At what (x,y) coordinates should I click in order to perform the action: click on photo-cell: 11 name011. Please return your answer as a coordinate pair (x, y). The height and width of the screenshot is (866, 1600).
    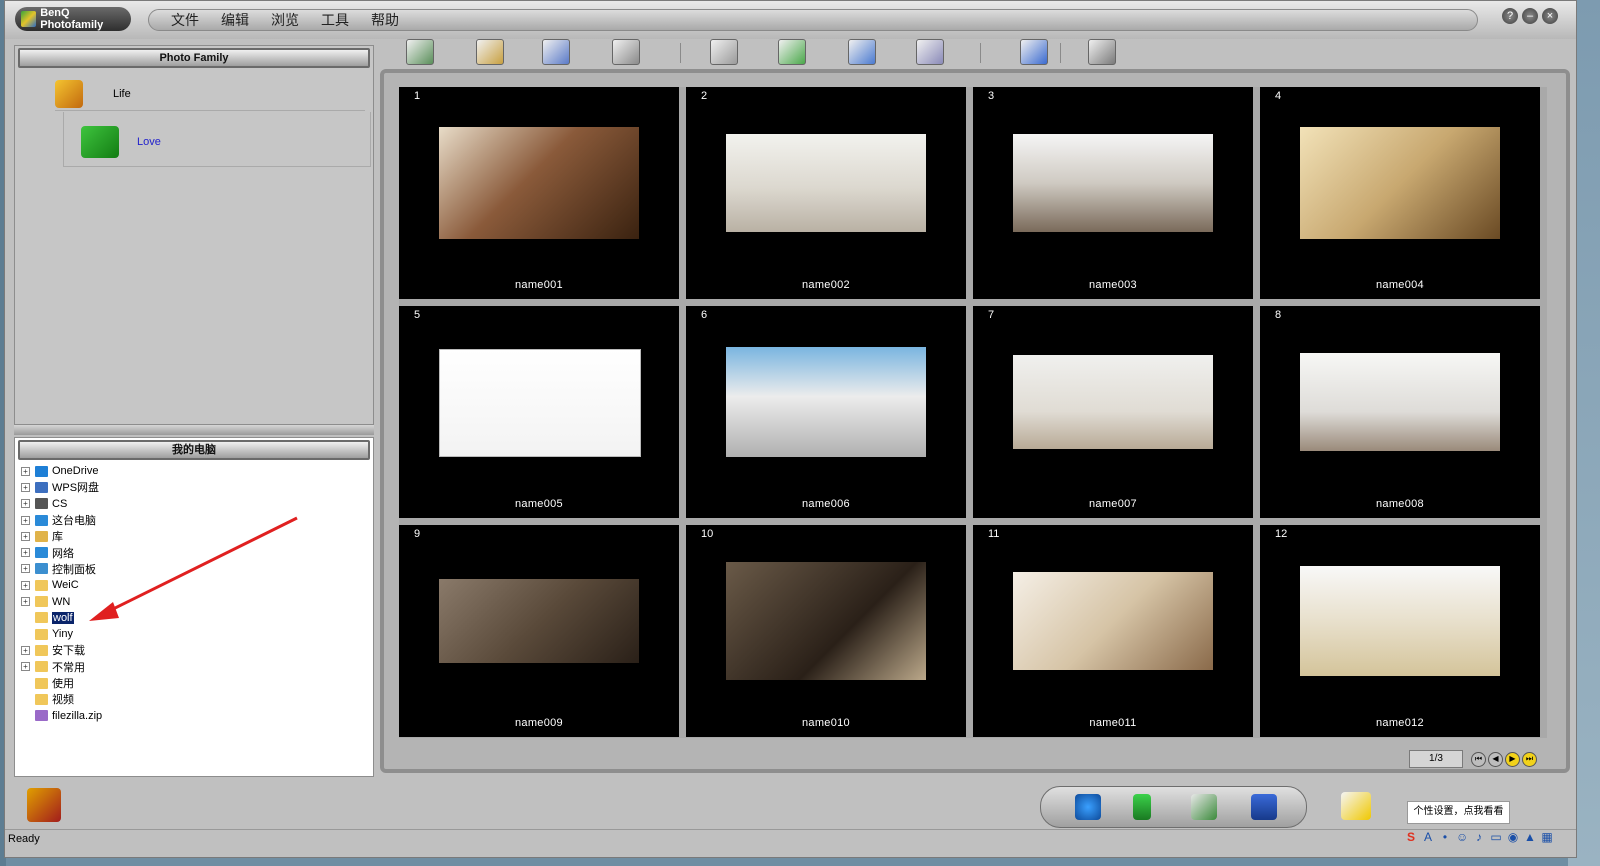
    Looking at the image, I should click on (1113, 631).